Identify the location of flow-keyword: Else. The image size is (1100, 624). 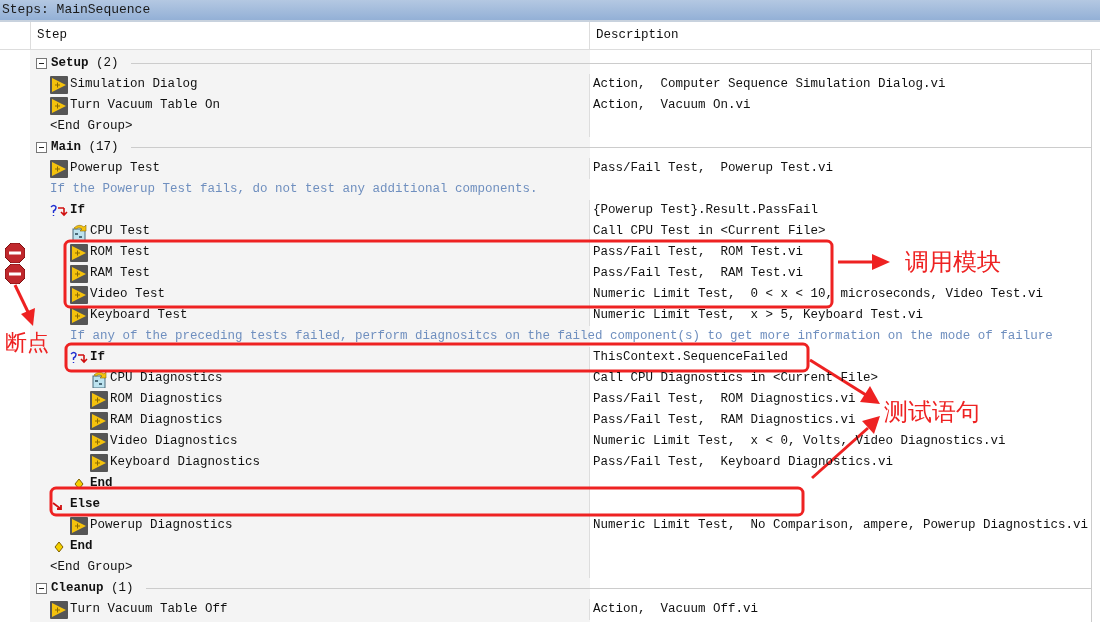
(85, 505).